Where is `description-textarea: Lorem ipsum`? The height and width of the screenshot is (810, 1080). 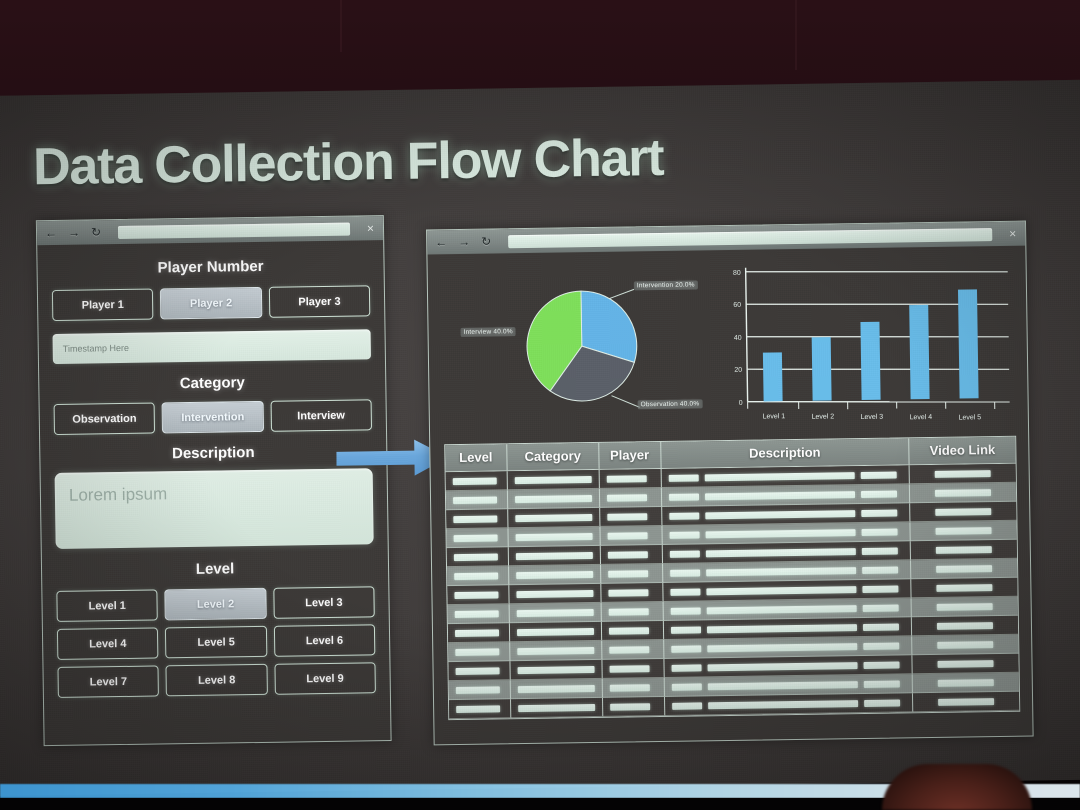 description-textarea: Lorem ipsum is located at coordinates (214, 508).